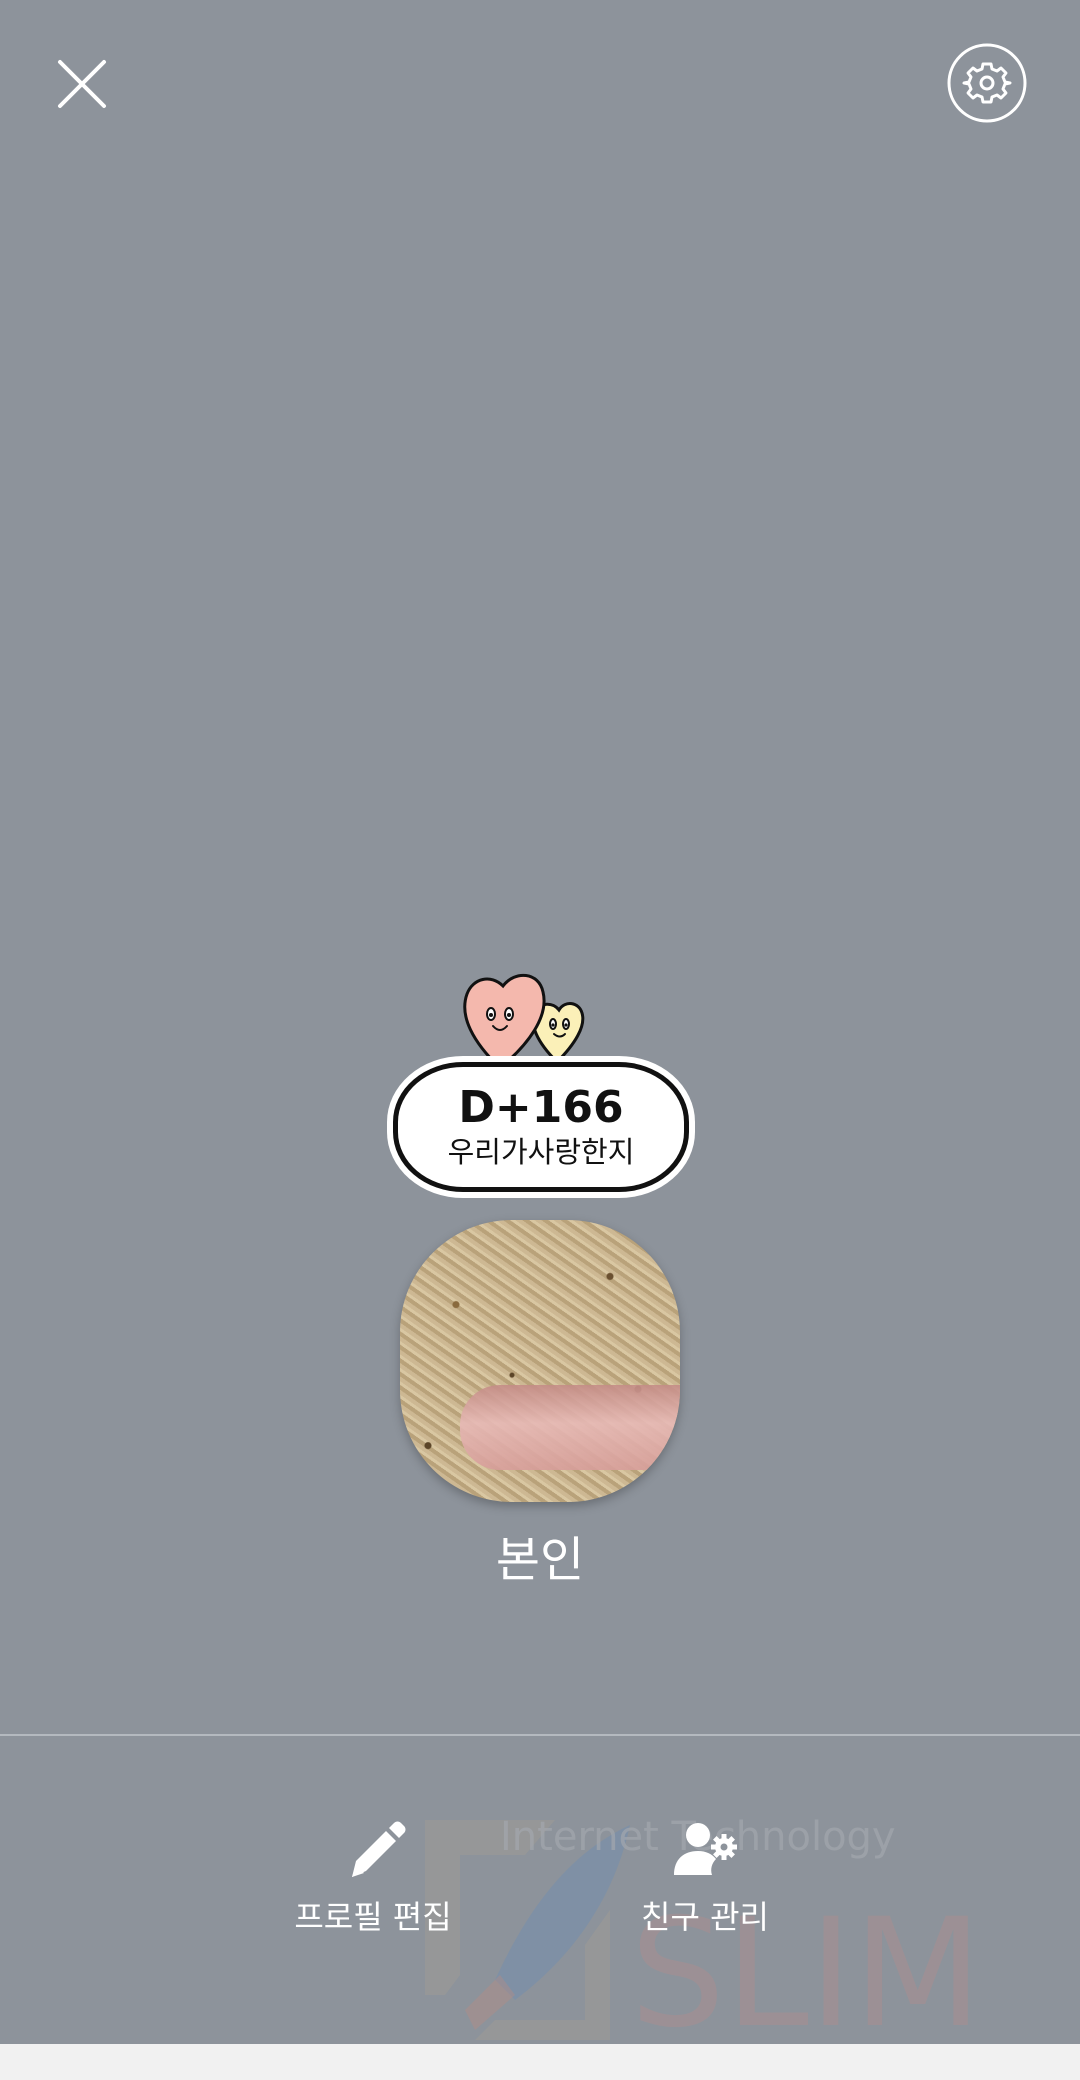 Image resolution: width=1080 pixels, height=2080 pixels. I want to click on navigation-bar, so click(540, 2062).